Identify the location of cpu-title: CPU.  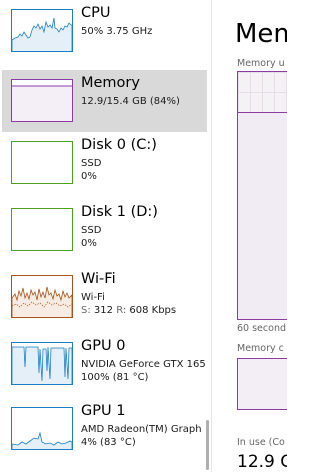
(96, 13).